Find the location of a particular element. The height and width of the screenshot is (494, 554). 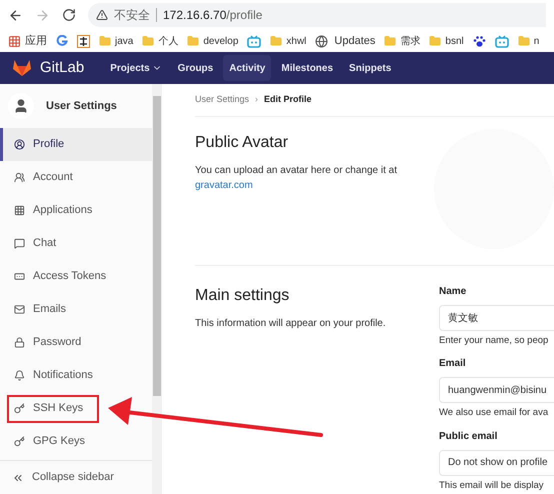

bookmark: xhwl is located at coordinates (296, 41).